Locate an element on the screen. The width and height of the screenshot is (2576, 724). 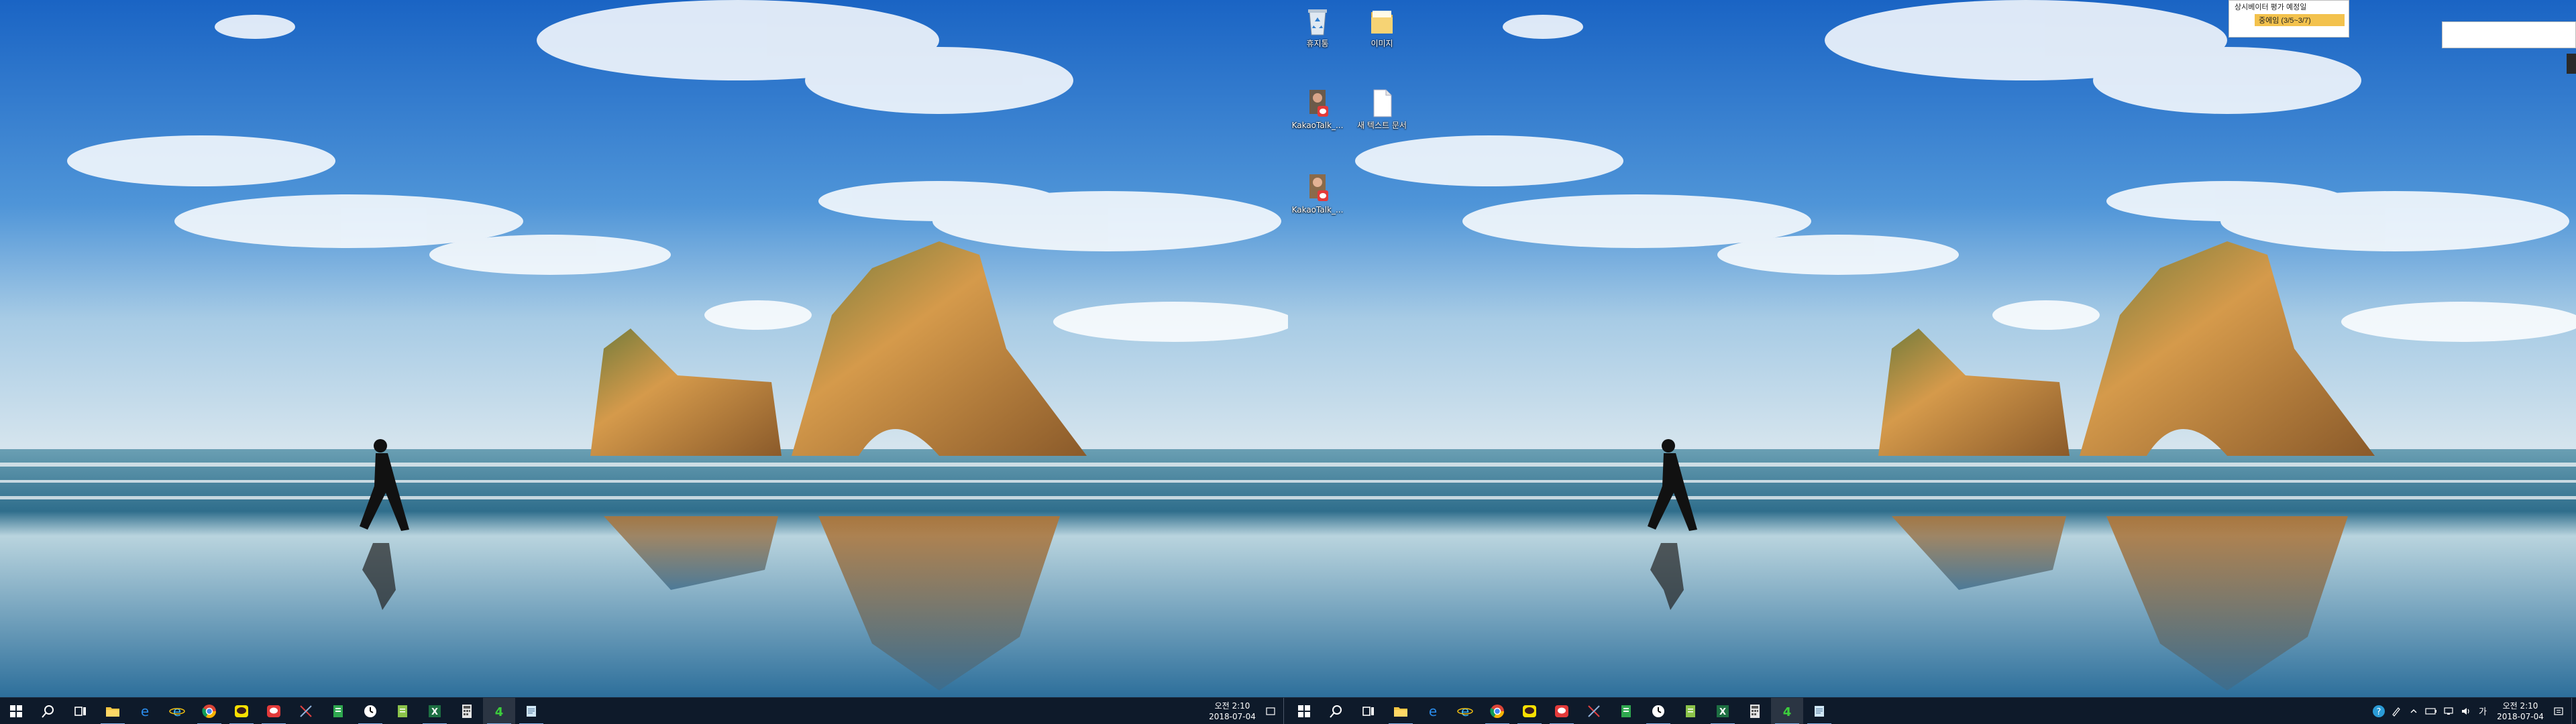
kakaotalk-icon is located at coordinates (1529, 711).